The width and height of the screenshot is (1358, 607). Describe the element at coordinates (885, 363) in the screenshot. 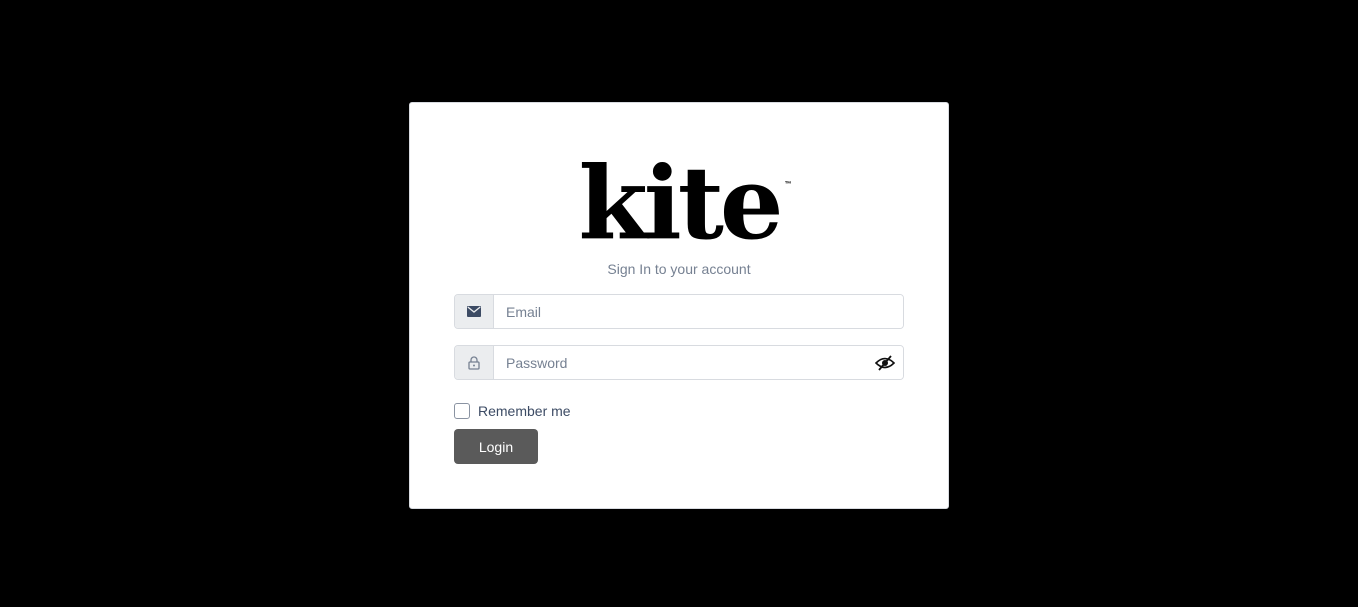

I see `eye-slash-icon` at that location.